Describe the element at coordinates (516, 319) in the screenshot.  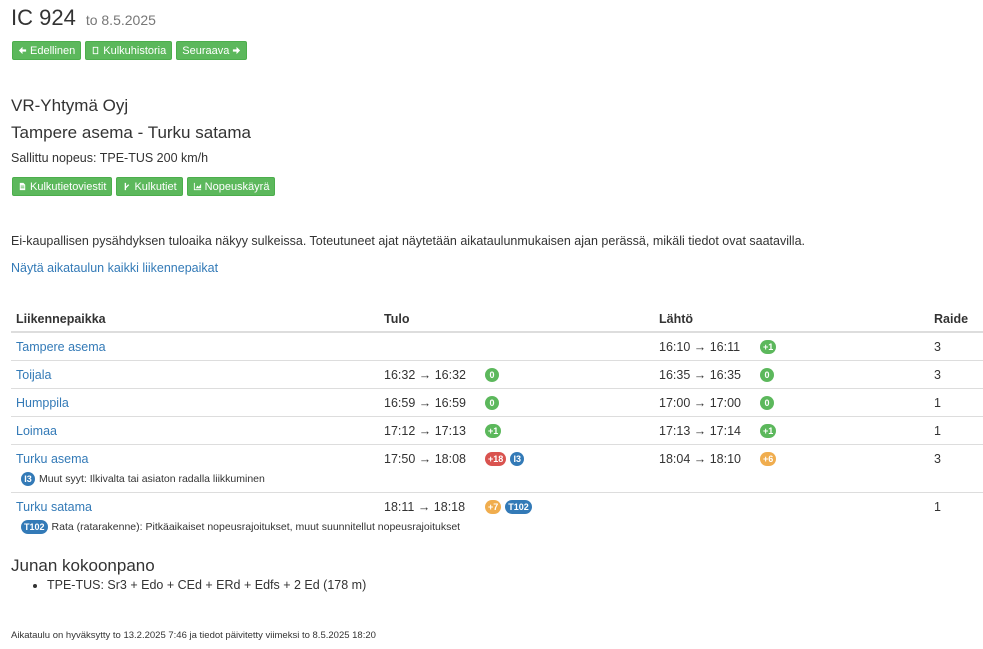
I see `header-arrival: Tulo` at that location.